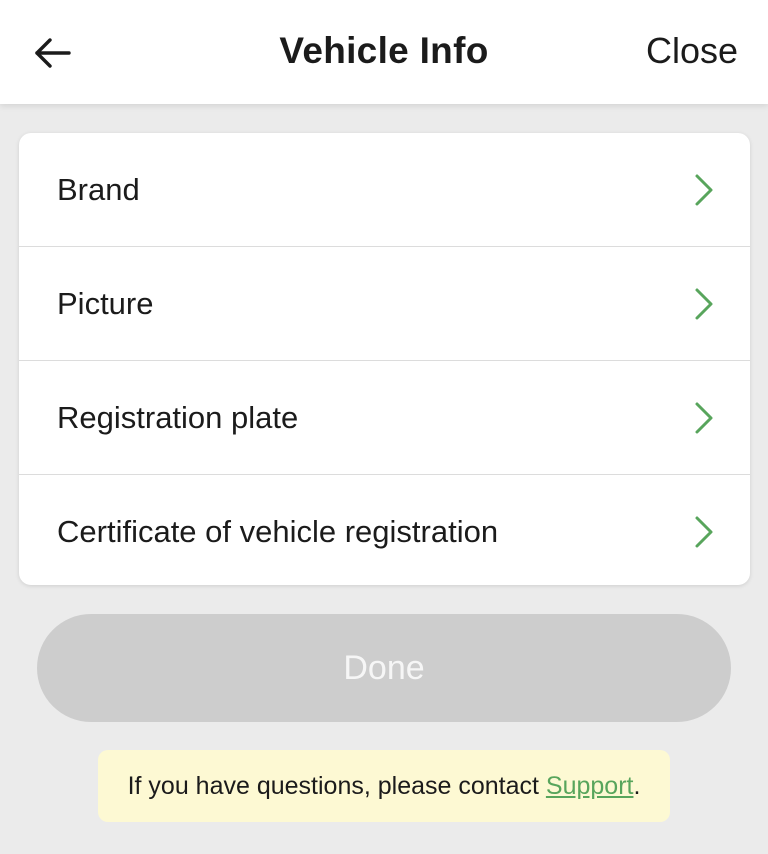  What do you see at coordinates (692, 51) in the screenshot?
I see `close-button: Close` at bounding box center [692, 51].